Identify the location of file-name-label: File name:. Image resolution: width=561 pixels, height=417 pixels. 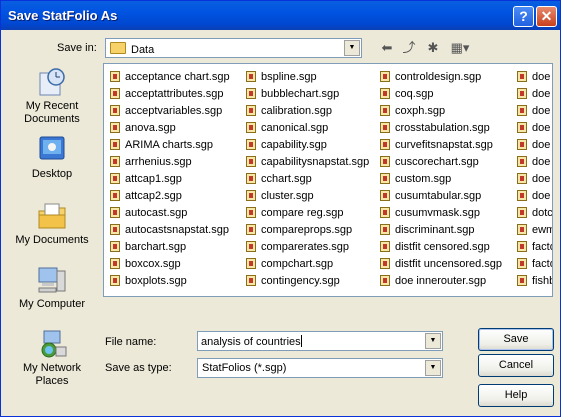
(131, 342).